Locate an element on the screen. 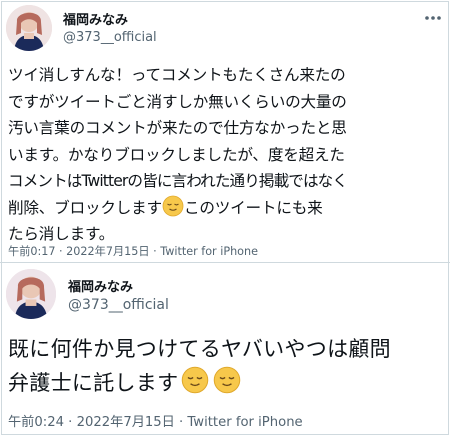 This screenshot has width=450, height=436. tweet-text-line: 削除、ブロックします このツイートにも来 is located at coordinates (228, 208).